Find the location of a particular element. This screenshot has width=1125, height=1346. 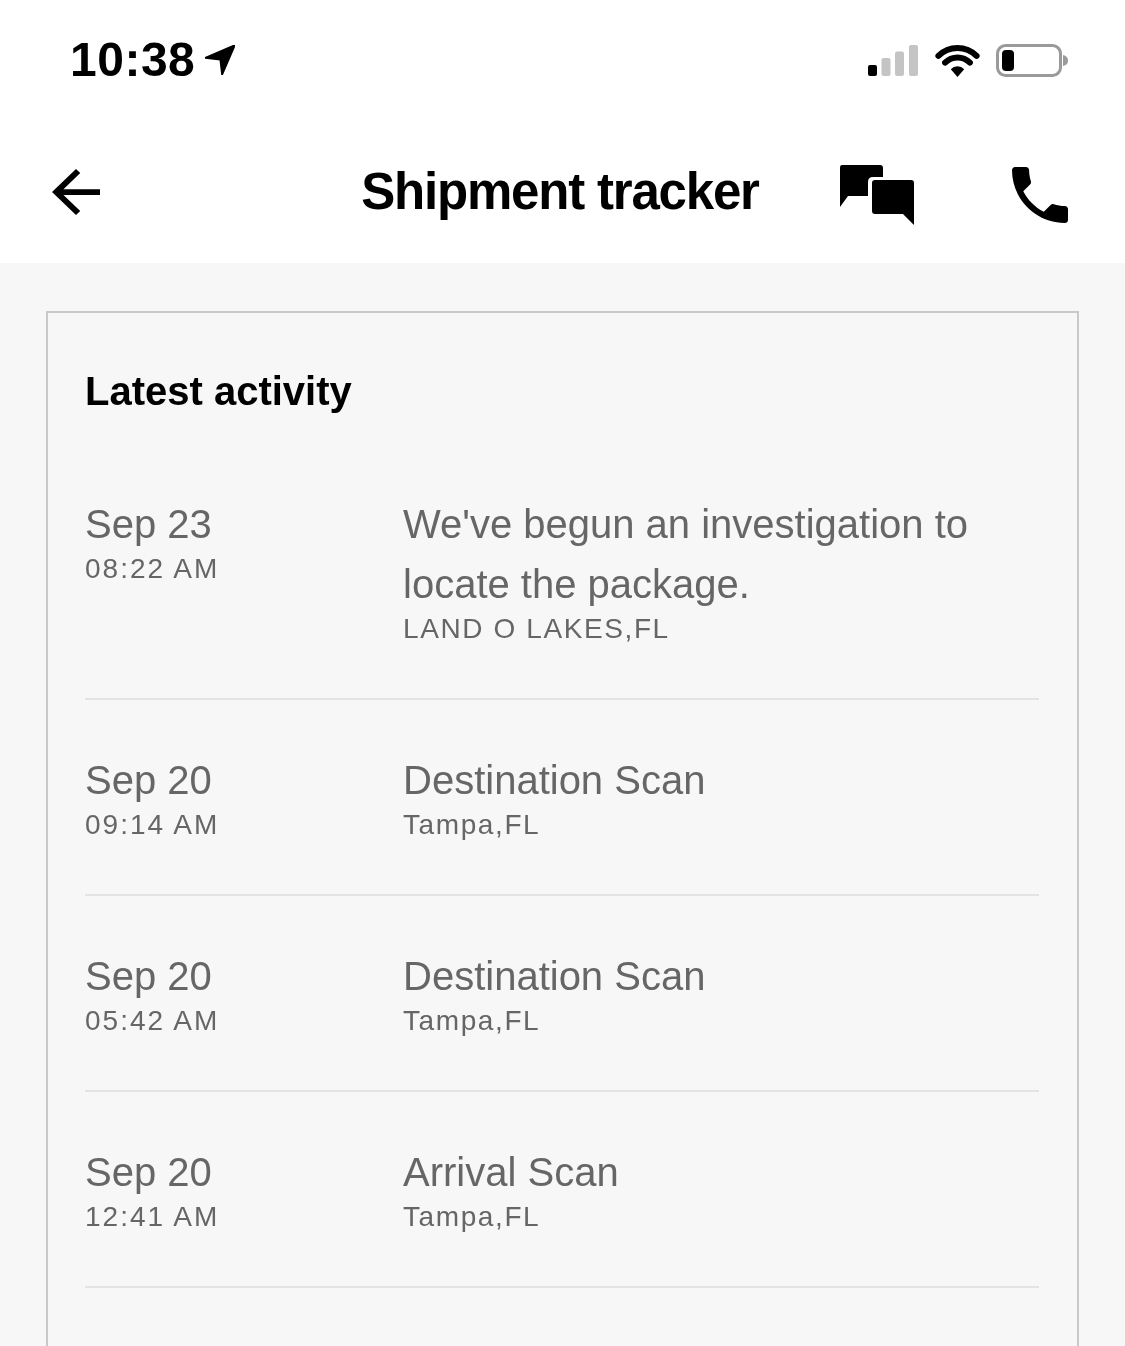

chat-icon is located at coordinates (877, 194).